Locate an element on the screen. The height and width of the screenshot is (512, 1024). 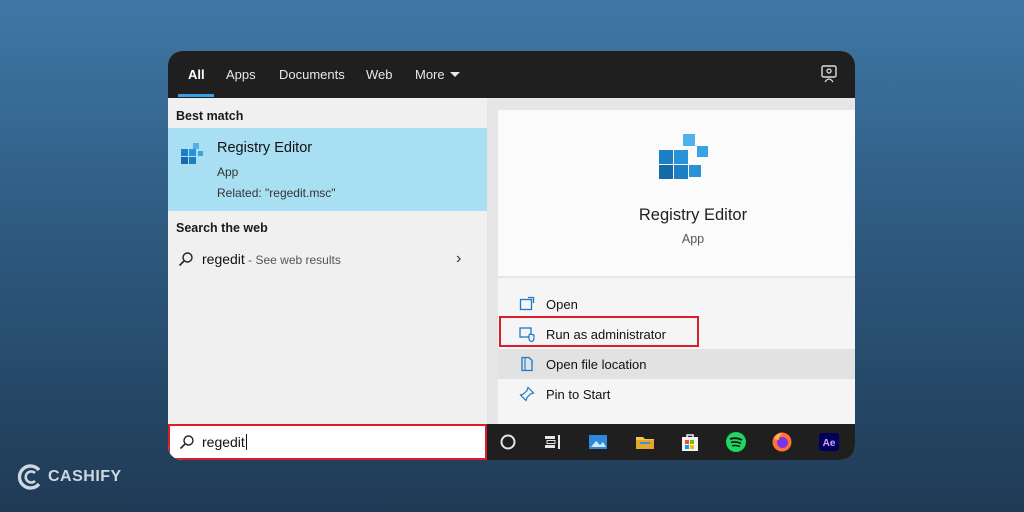
cashify-logo-icon is located at coordinates (29, 477).